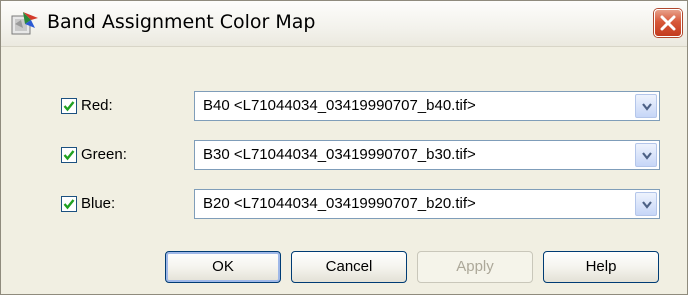 Image resolution: width=688 pixels, height=295 pixels. Describe the element at coordinates (223, 267) in the screenshot. I see `ok-button: OK` at that location.